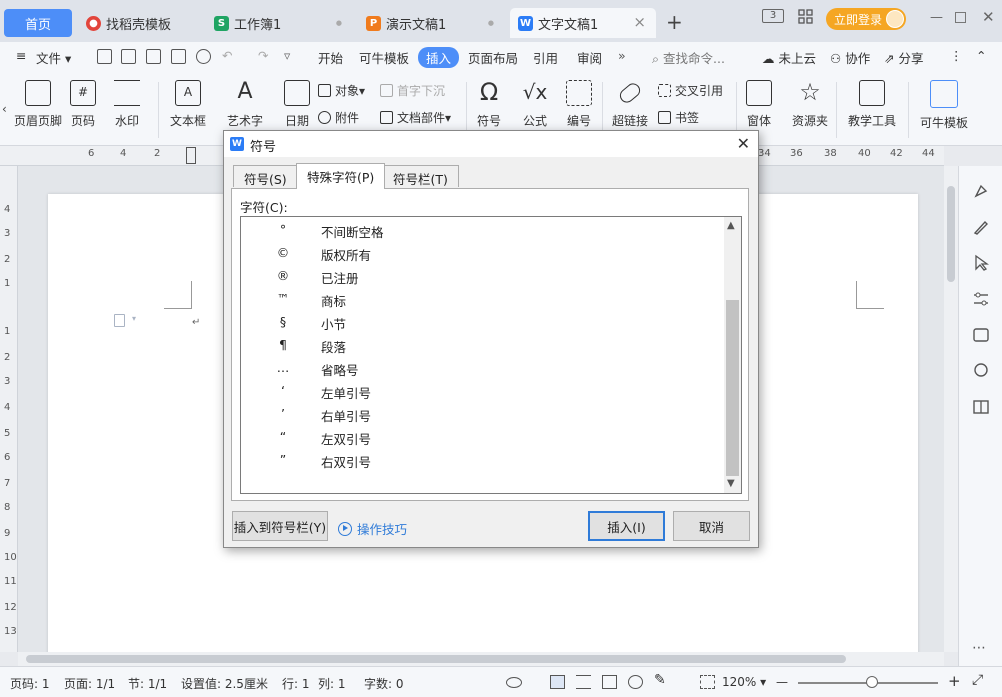 The height and width of the screenshot is (697, 1002). What do you see at coordinates (609, 682) in the screenshot?
I see `reading-view-icon` at bounding box center [609, 682].